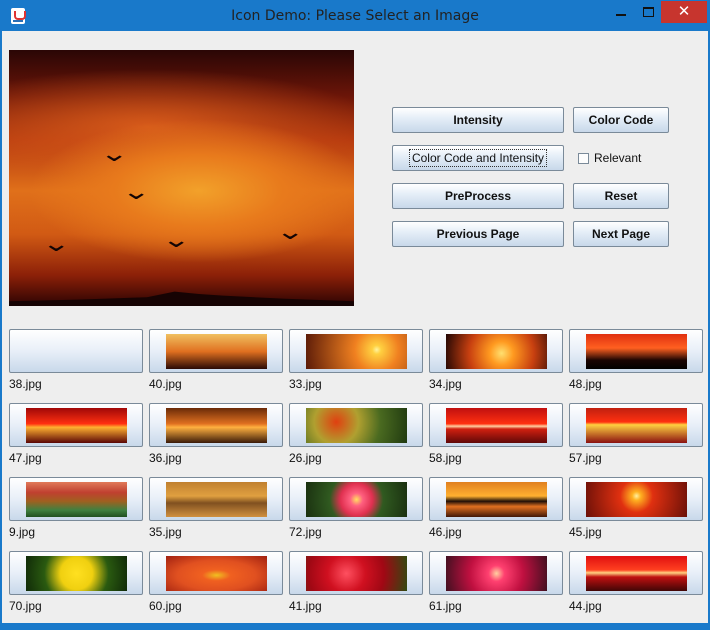 The image size is (712, 632). Describe the element at coordinates (25, 458) in the screenshot. I see `thumbnail-label: 47.jpg` at that location.